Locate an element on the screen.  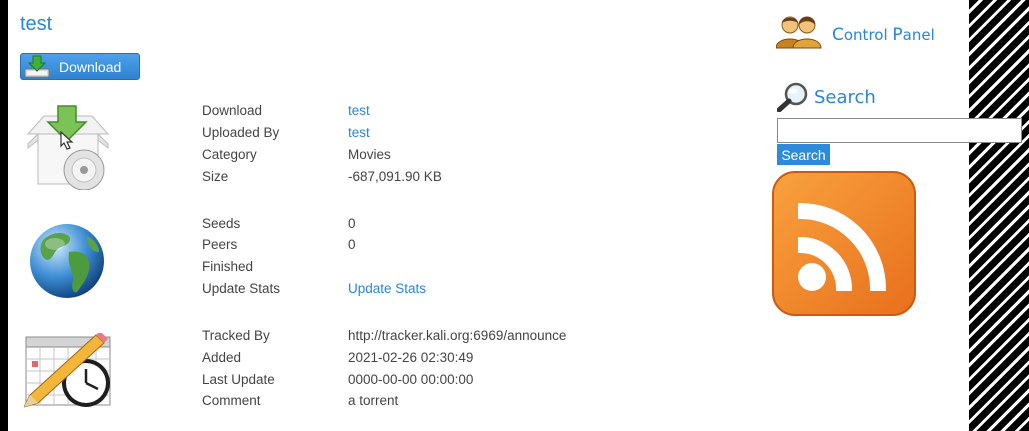
search-button: Search is located at coordinates (803, 154).